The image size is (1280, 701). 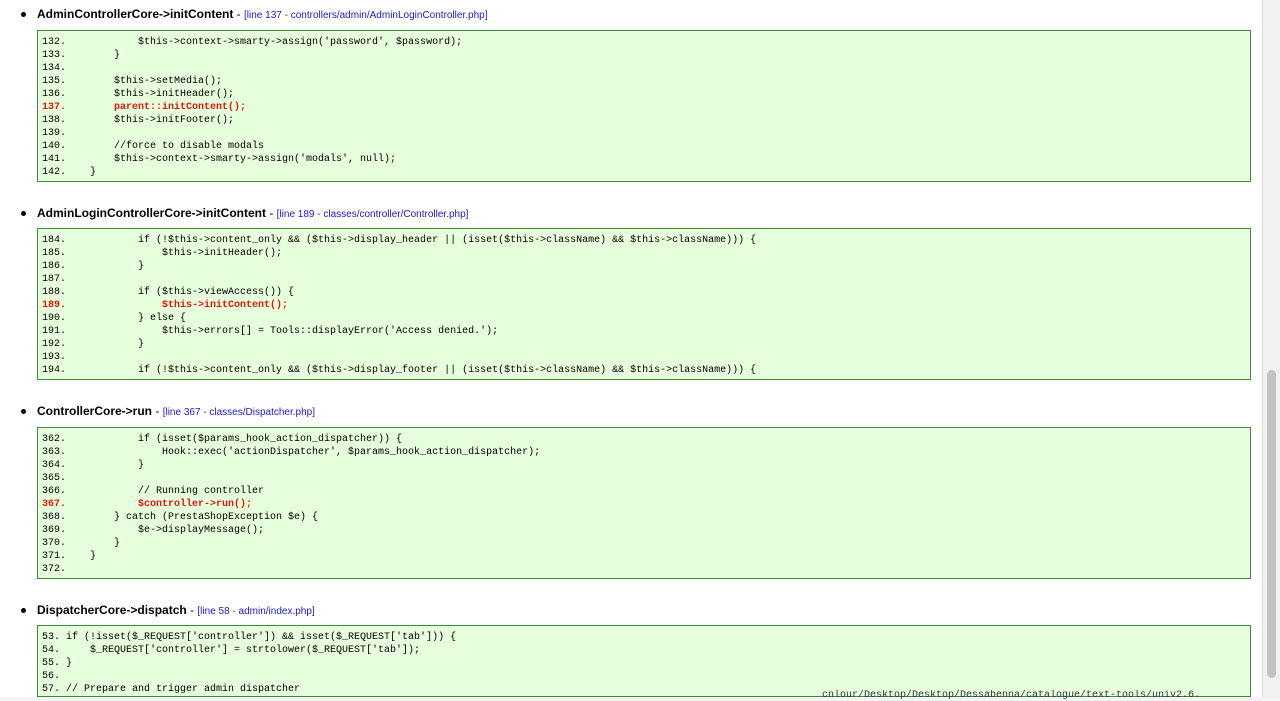 I want to click on code-line: 369. $e->displayMessage();, so click(x=153, y=530).